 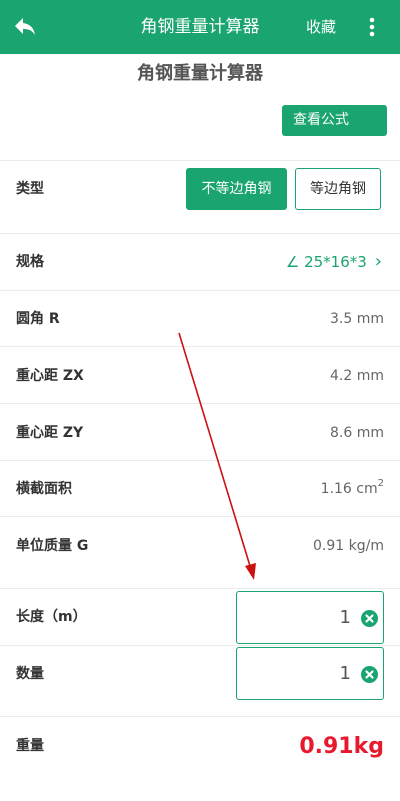 What do you see at coordinates (341, 746) in the screenshot?
I see `weight-result: 0.91kg` at bounding box center [341, 746].